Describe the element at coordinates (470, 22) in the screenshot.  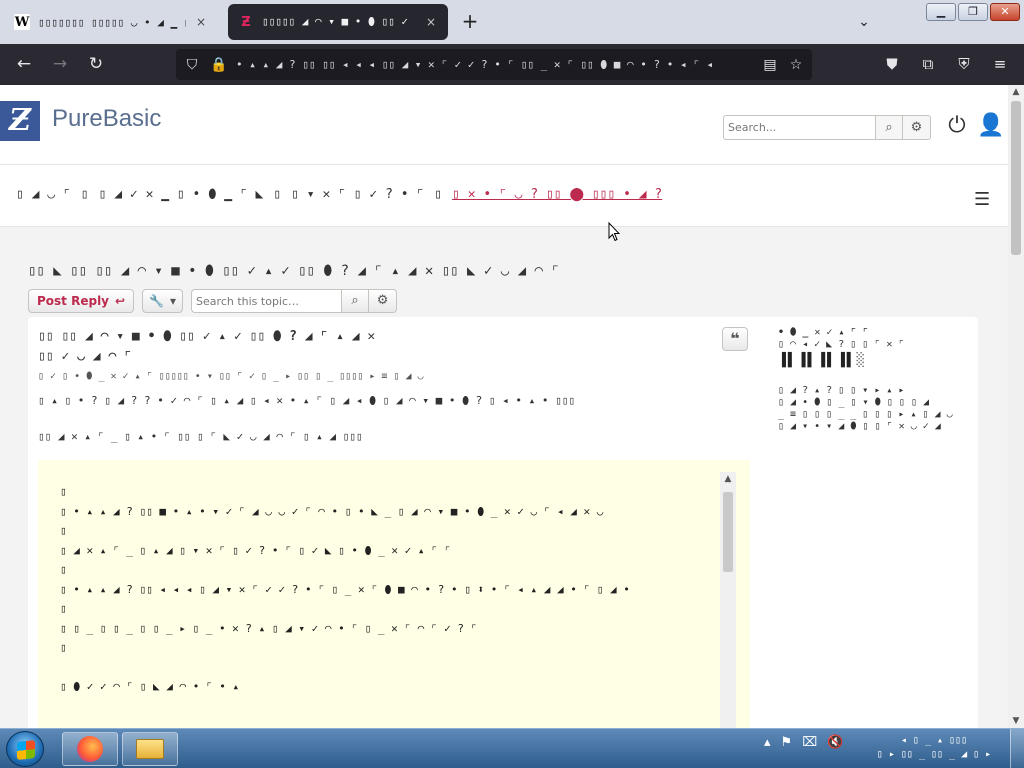
I see `new-tab-button: +` at that location.